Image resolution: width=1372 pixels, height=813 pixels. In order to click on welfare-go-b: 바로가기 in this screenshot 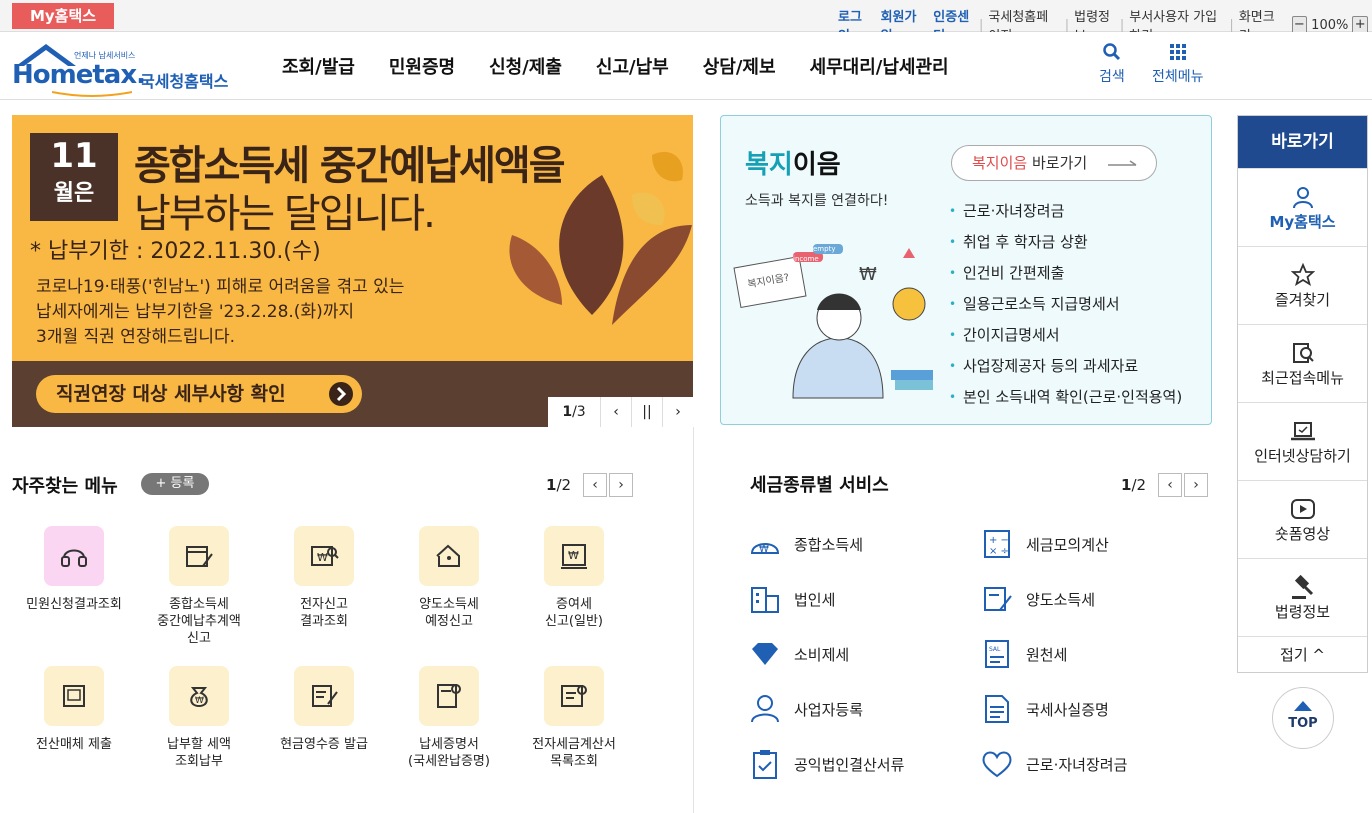, I will do `click(1057, 163)`.